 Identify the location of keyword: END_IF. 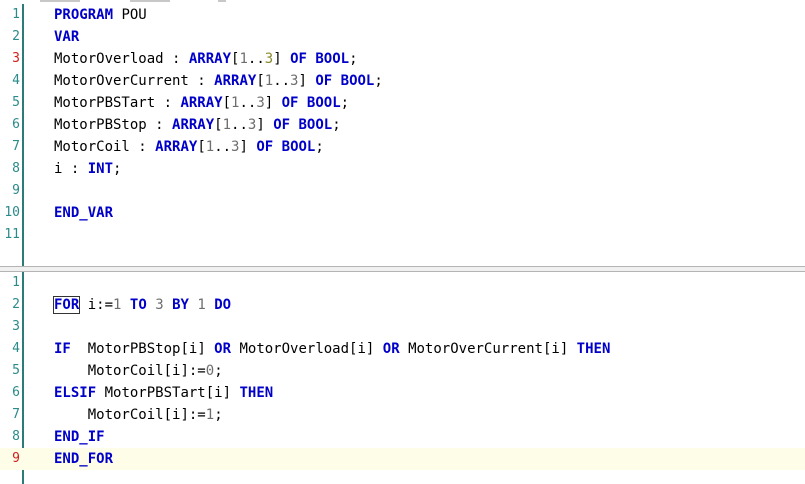
(79, 437).